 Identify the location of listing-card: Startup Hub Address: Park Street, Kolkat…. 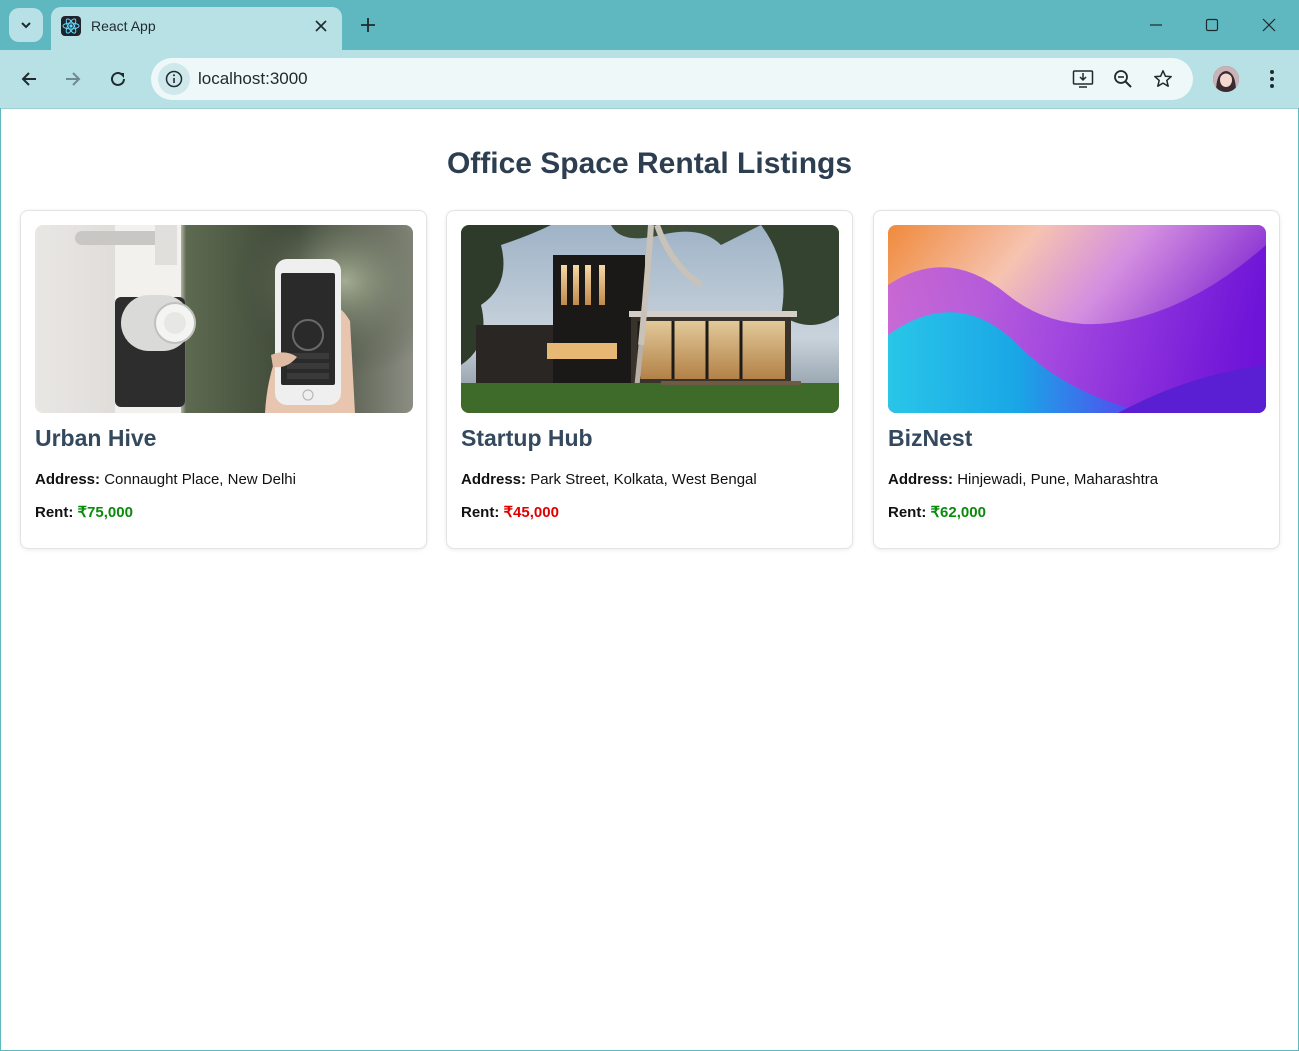
(649, 379).